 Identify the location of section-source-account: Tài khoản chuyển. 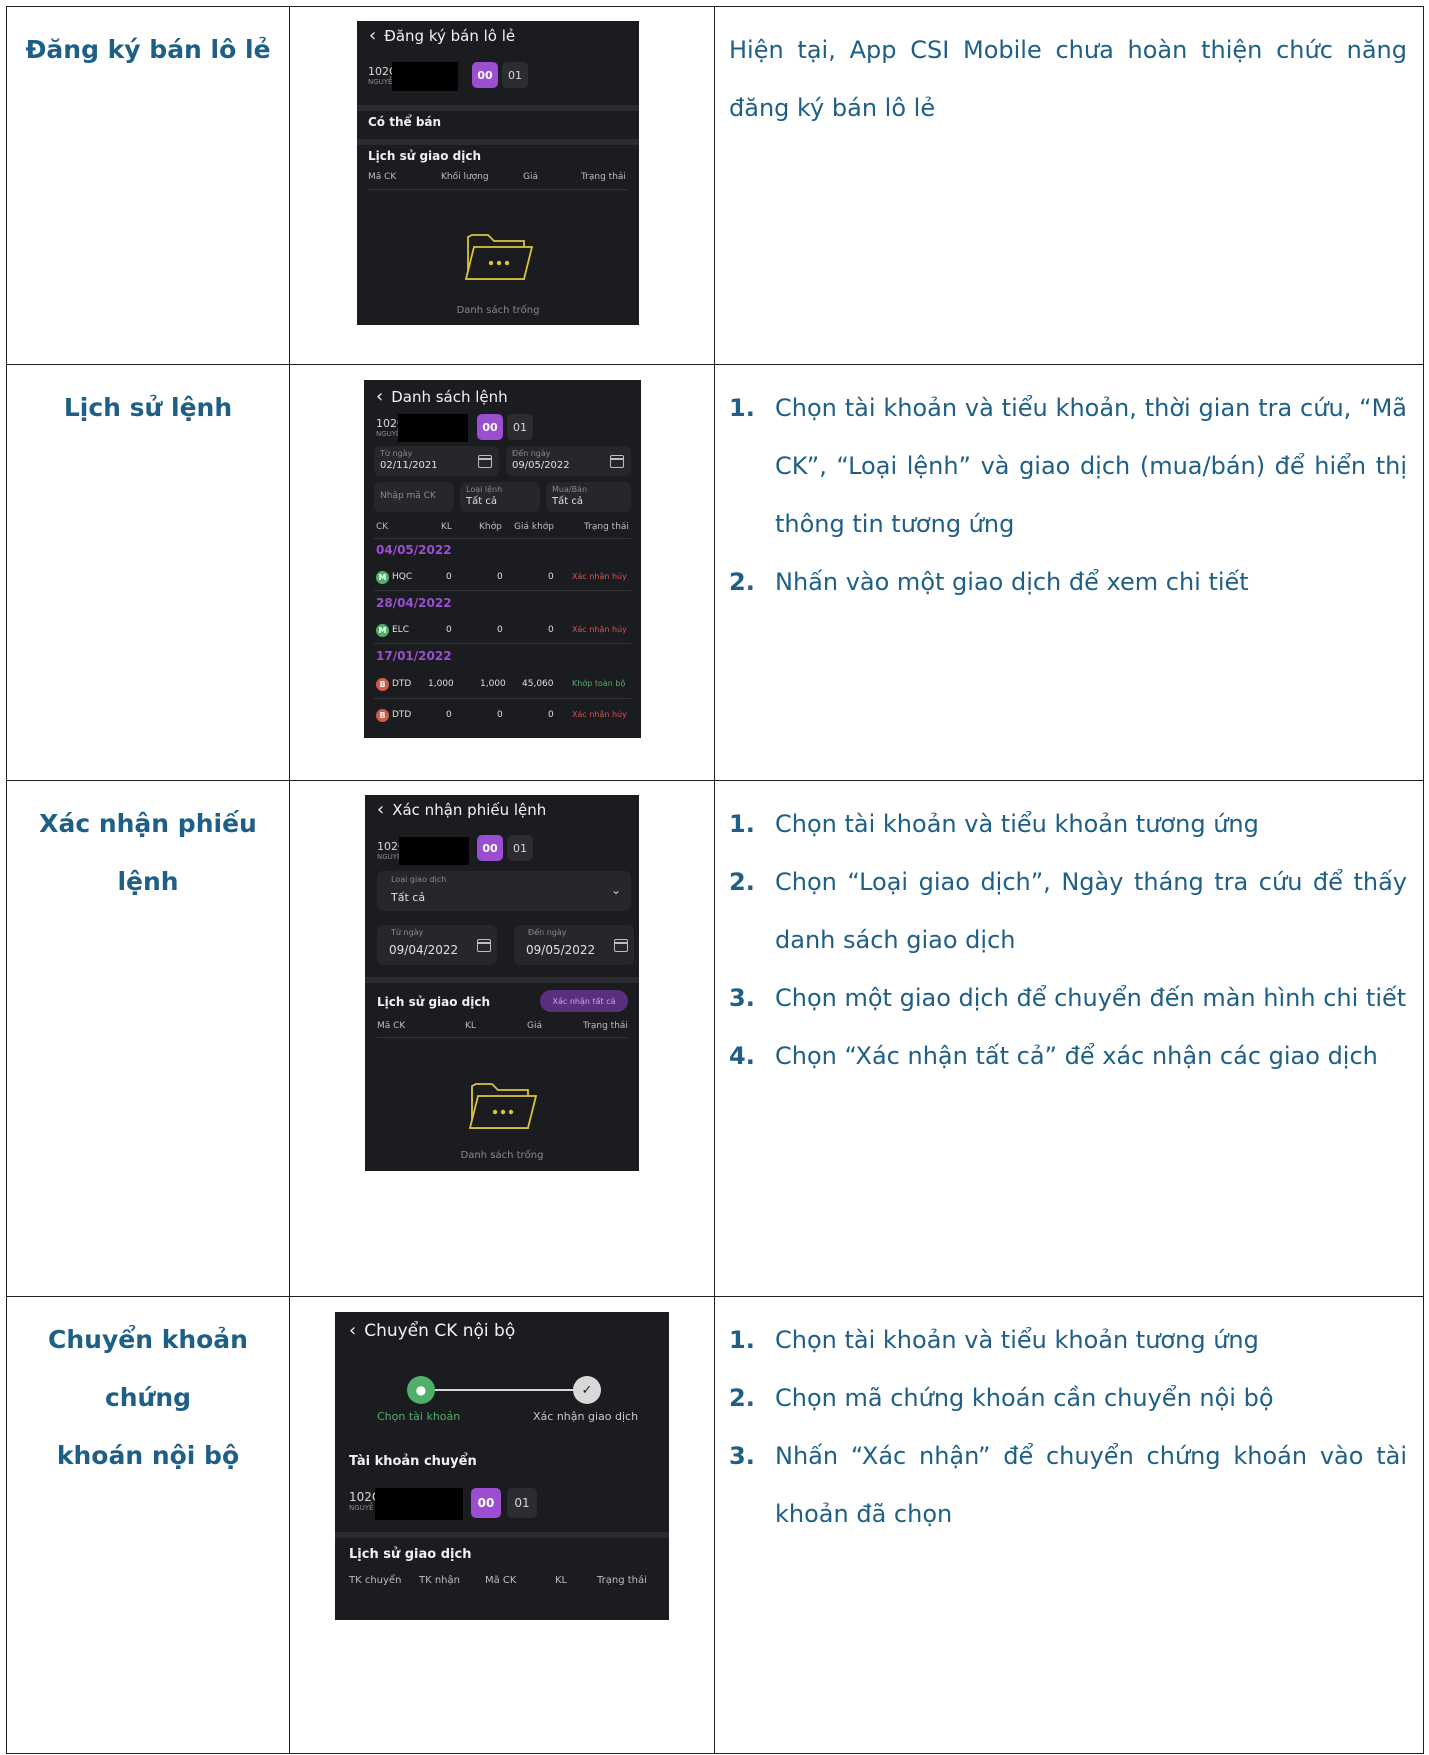
(413, 1461).